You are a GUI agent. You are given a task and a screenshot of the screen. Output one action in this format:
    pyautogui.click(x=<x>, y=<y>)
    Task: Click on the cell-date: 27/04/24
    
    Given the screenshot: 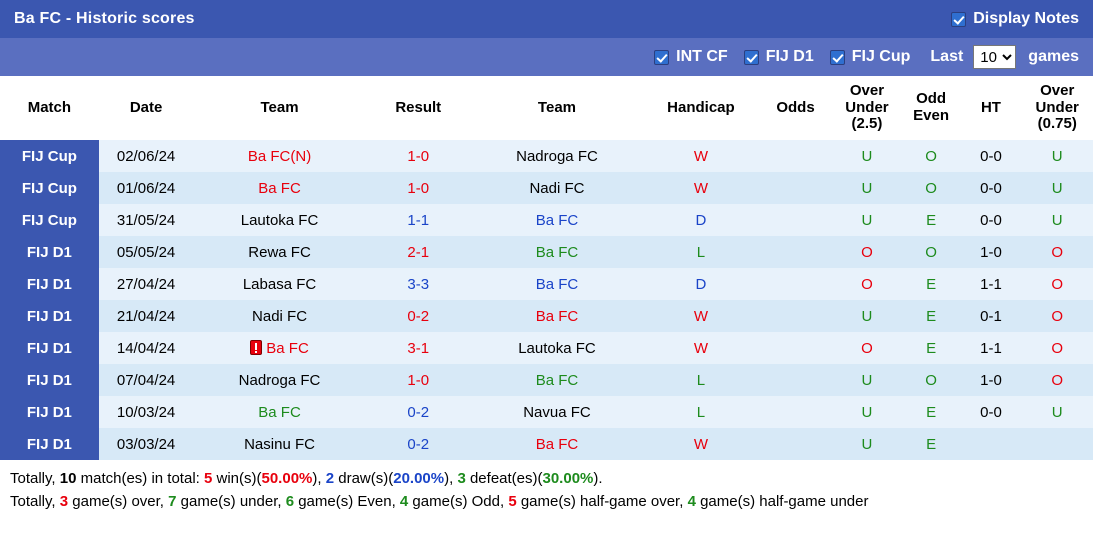 What is the action you would take?
    pyautogui.click(x=146, y=284)
    